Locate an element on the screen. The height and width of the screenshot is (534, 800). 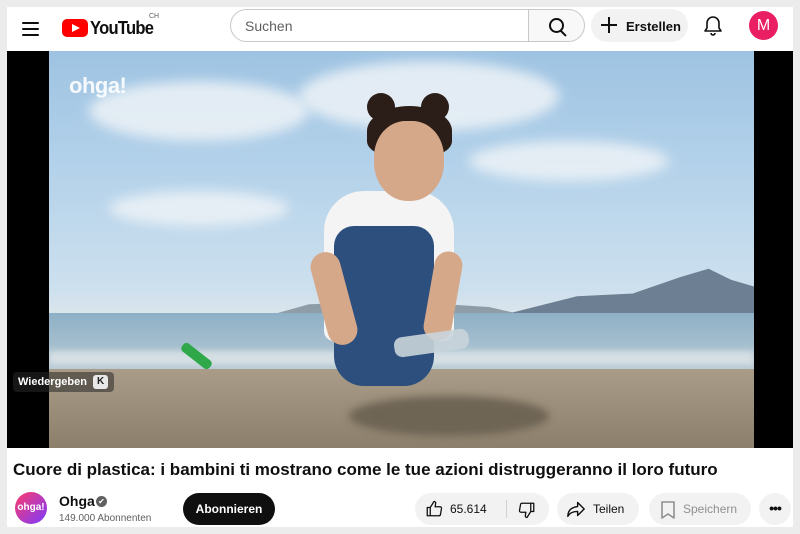
channel-avatar: ohga! is located at coordinates (31, 508).